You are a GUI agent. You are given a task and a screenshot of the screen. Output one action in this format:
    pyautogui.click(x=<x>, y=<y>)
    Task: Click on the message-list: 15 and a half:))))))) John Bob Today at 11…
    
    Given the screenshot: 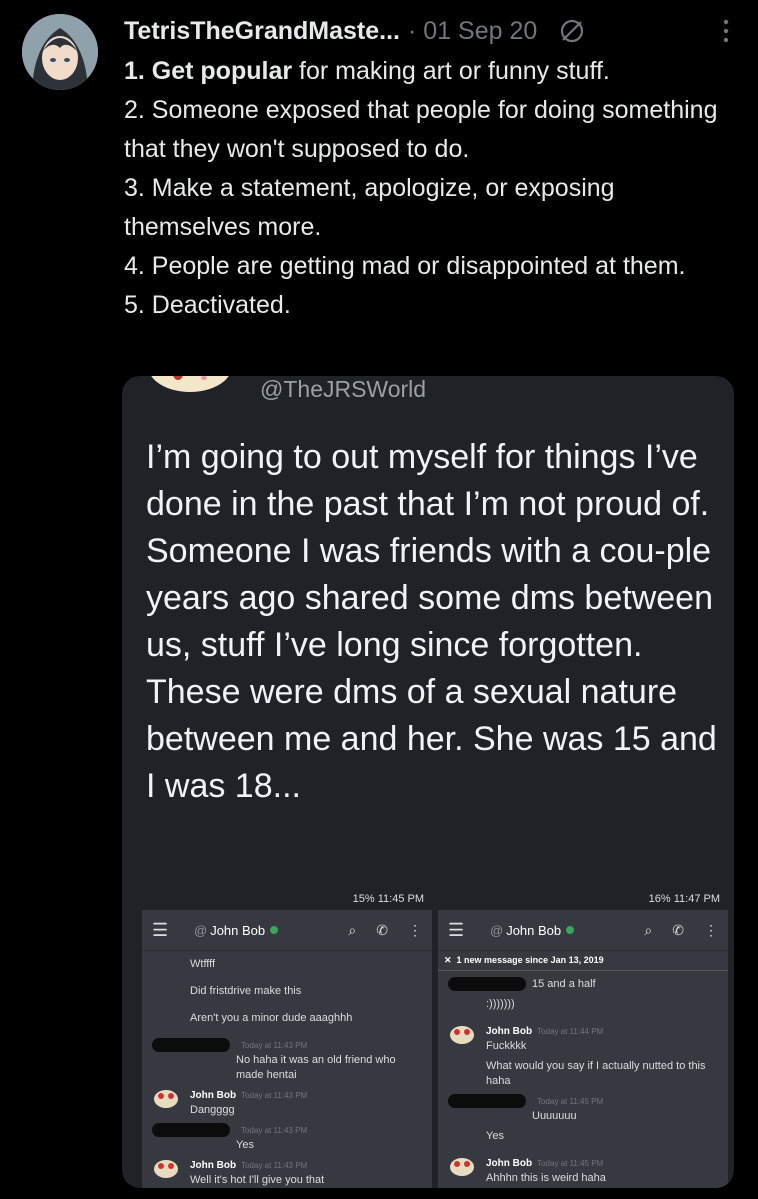 What is the action you would take?
    pyautogui.click(x=583, y=1079)
    